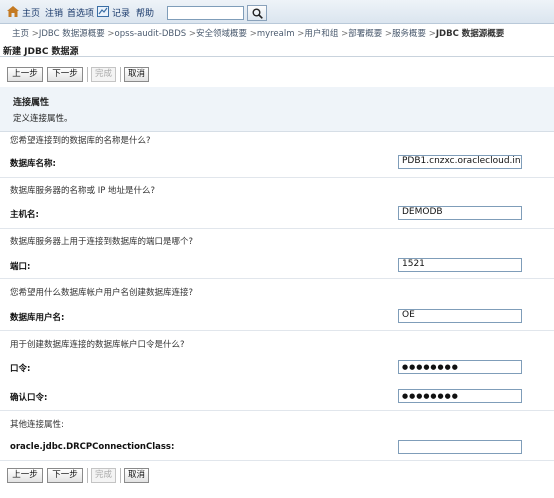 This screenshot has height=498, width=554. What do you see at coordinates (37, 425) in the screenshot?
I see `extra-properties-question: 其他连接属性:` at bounding box center [37, 425].